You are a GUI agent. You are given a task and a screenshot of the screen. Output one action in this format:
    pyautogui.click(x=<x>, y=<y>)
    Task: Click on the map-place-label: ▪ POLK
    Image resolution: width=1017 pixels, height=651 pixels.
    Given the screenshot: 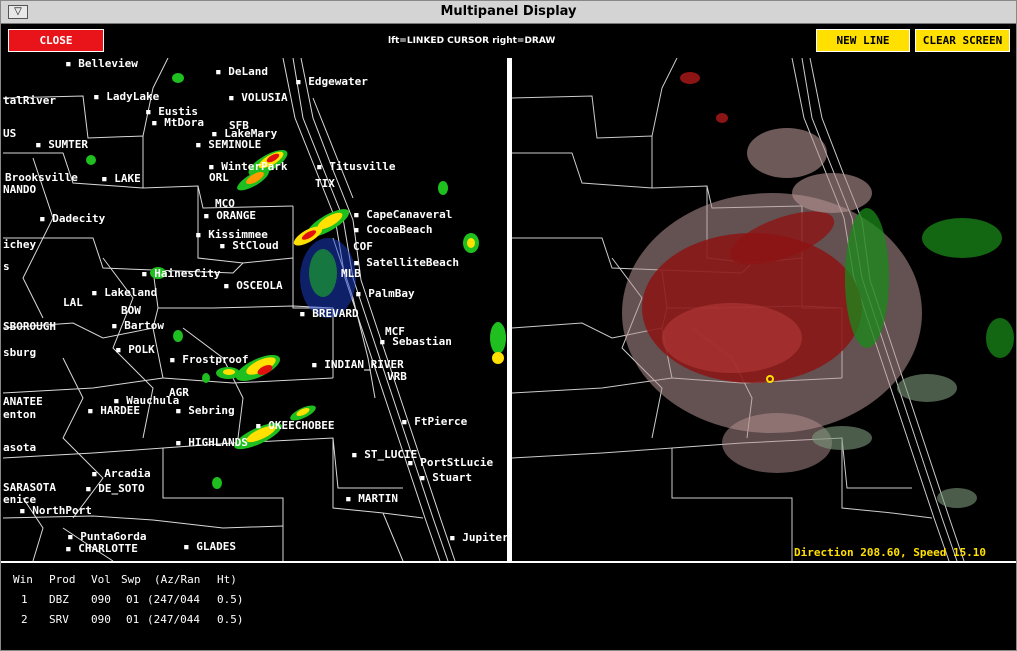 What is the action you would take?
    pyautogui.click(x=135, y=349)
    